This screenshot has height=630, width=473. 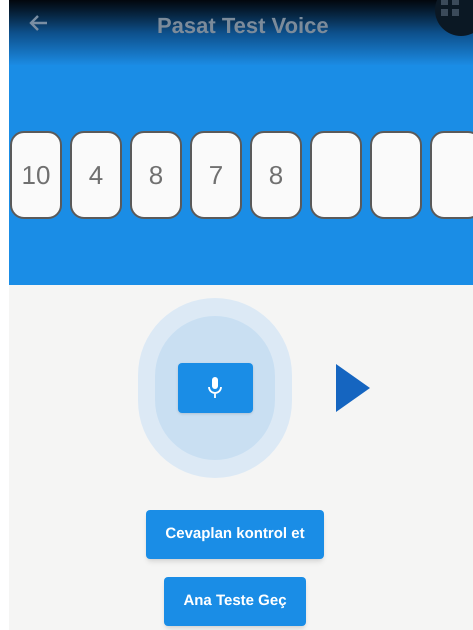 I want to click on answer-card: 4, so click(x=96, y=175).